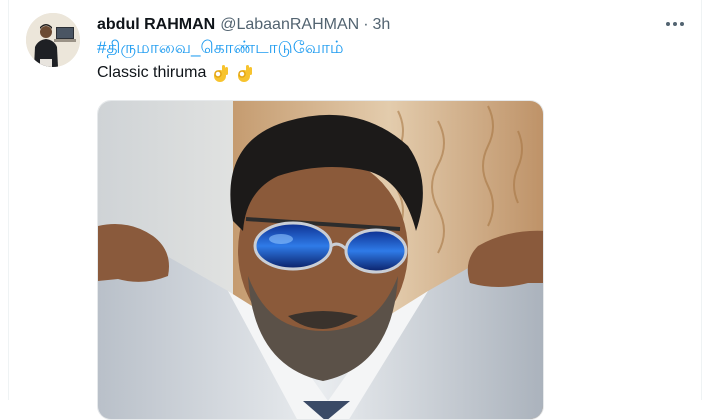 This screenshot has width=710, height=420. I want to click on avatar, so click(53, 40).